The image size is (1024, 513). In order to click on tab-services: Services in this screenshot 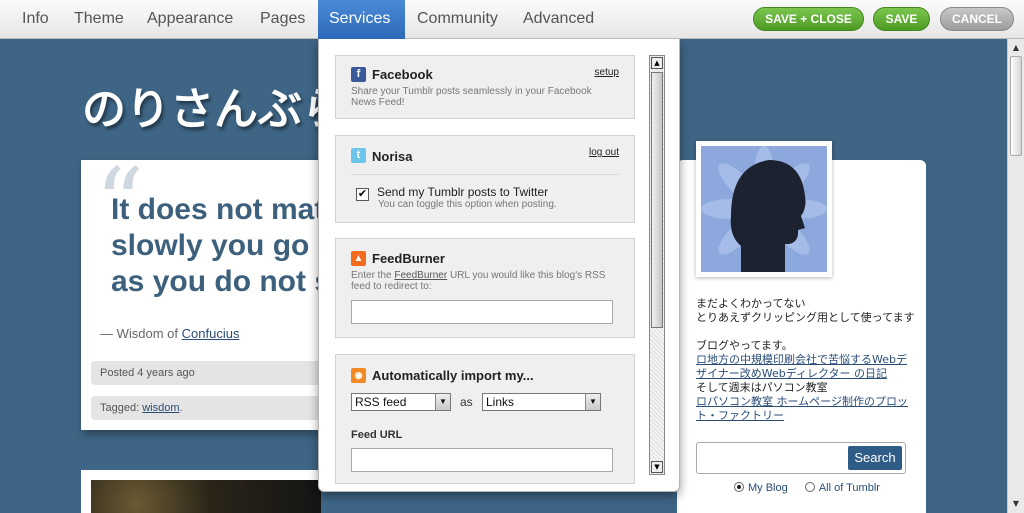, I will do `click(361, 19)`.